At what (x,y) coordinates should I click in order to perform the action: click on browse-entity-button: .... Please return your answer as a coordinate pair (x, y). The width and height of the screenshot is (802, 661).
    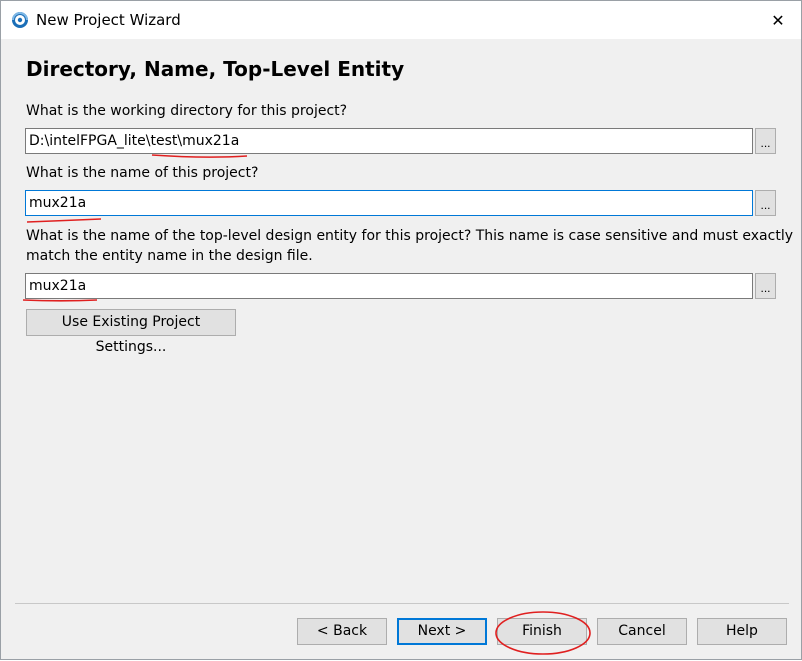
    Looking at the image, I should click on (765, 286).